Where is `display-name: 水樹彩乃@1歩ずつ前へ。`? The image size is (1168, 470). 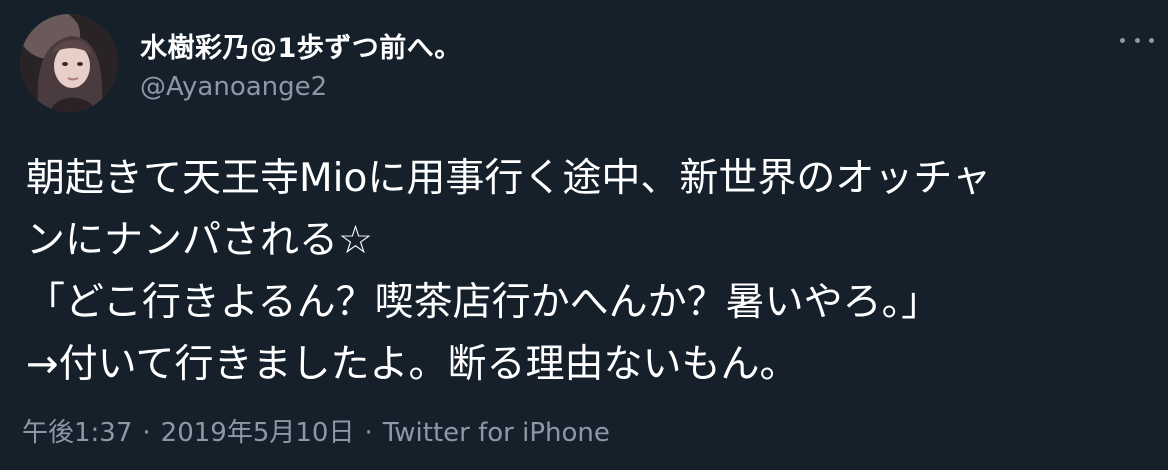
display-name: 水樹彩乃@1歩ずつ前へ。 is located at coordinates (301, 45).